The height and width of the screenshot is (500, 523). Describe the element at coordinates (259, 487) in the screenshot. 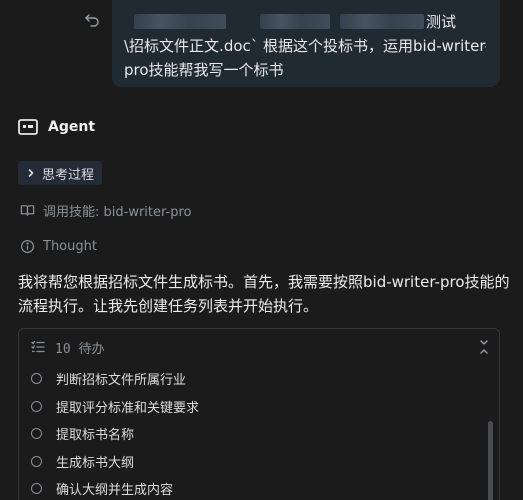

I see `todo-item: 确认大纲并生成内容` at that location.